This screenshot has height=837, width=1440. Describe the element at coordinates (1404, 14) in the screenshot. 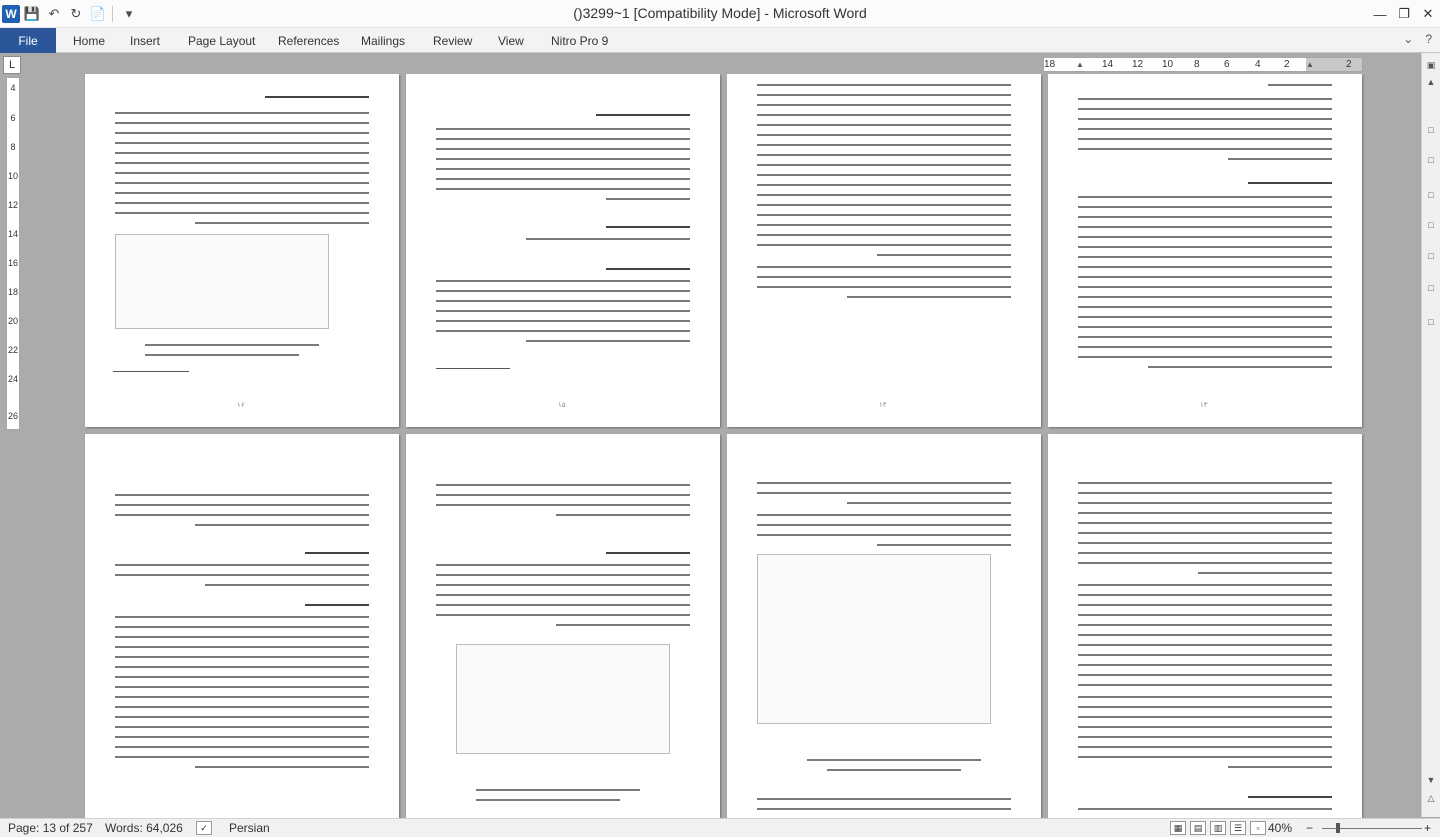

I see `restore-icon: ❐` at that location.